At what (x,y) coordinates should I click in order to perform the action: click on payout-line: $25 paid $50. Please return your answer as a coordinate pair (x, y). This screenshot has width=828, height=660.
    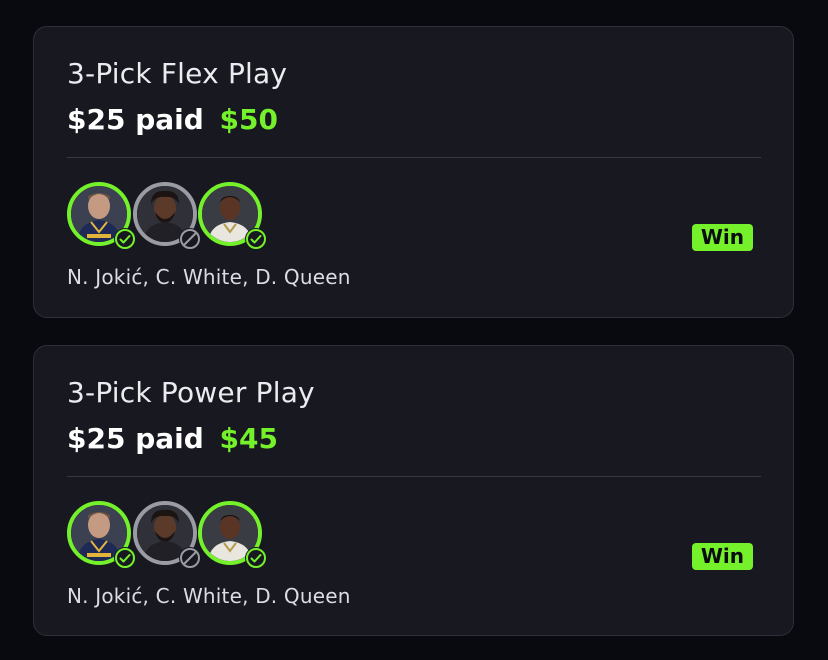
    Looking at the image, I should click on (172, 119).